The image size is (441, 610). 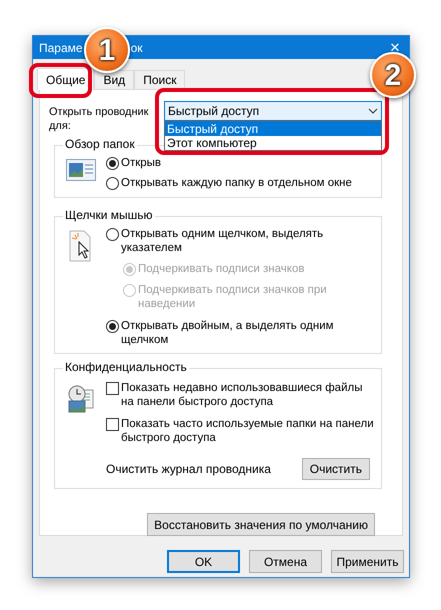 I want to click on tab: Общие, so click(x=65, y=79).